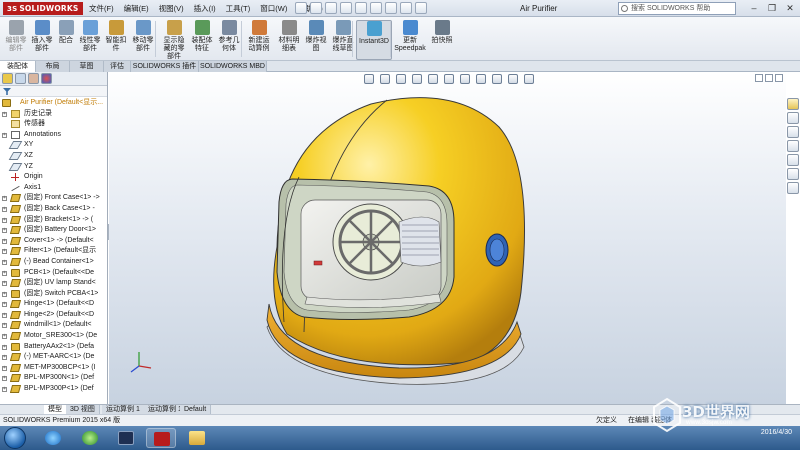 Image resolution: width=800 pixels, height=450 pixels. I want to click on command-tab: SOLIDWORKS 插件, so click(165, 66).